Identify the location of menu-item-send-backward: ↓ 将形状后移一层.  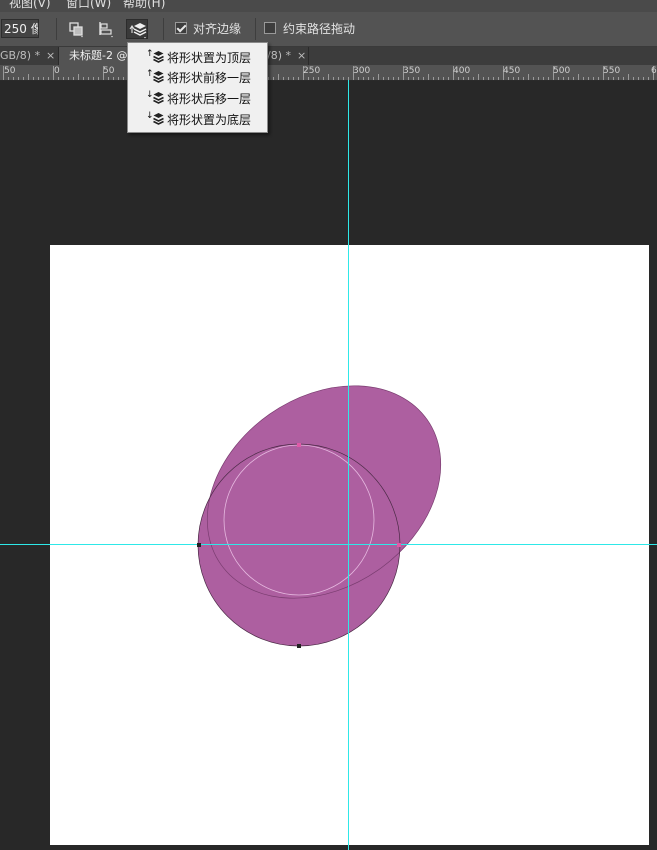
(197, 97).